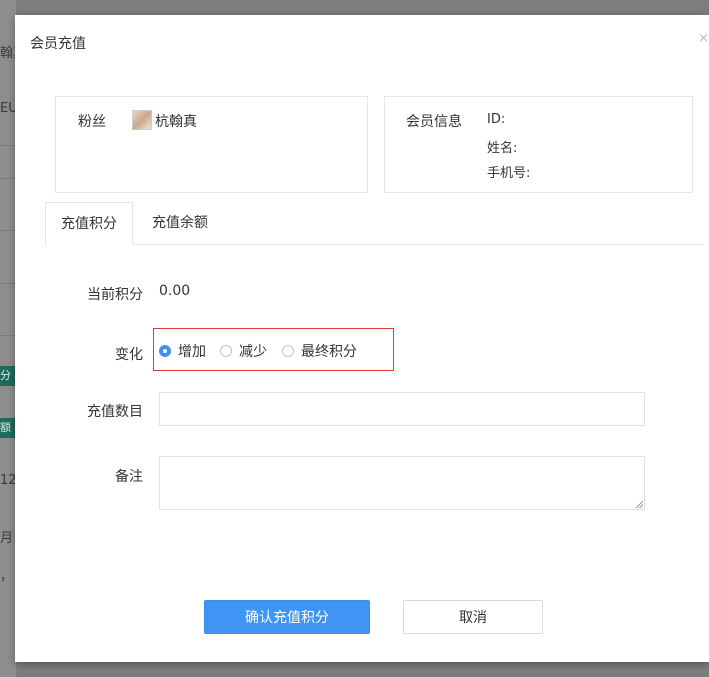 This screenshot has width=709, height=677. I want to click on bg-tag-2: 额消, so click(8, 428).